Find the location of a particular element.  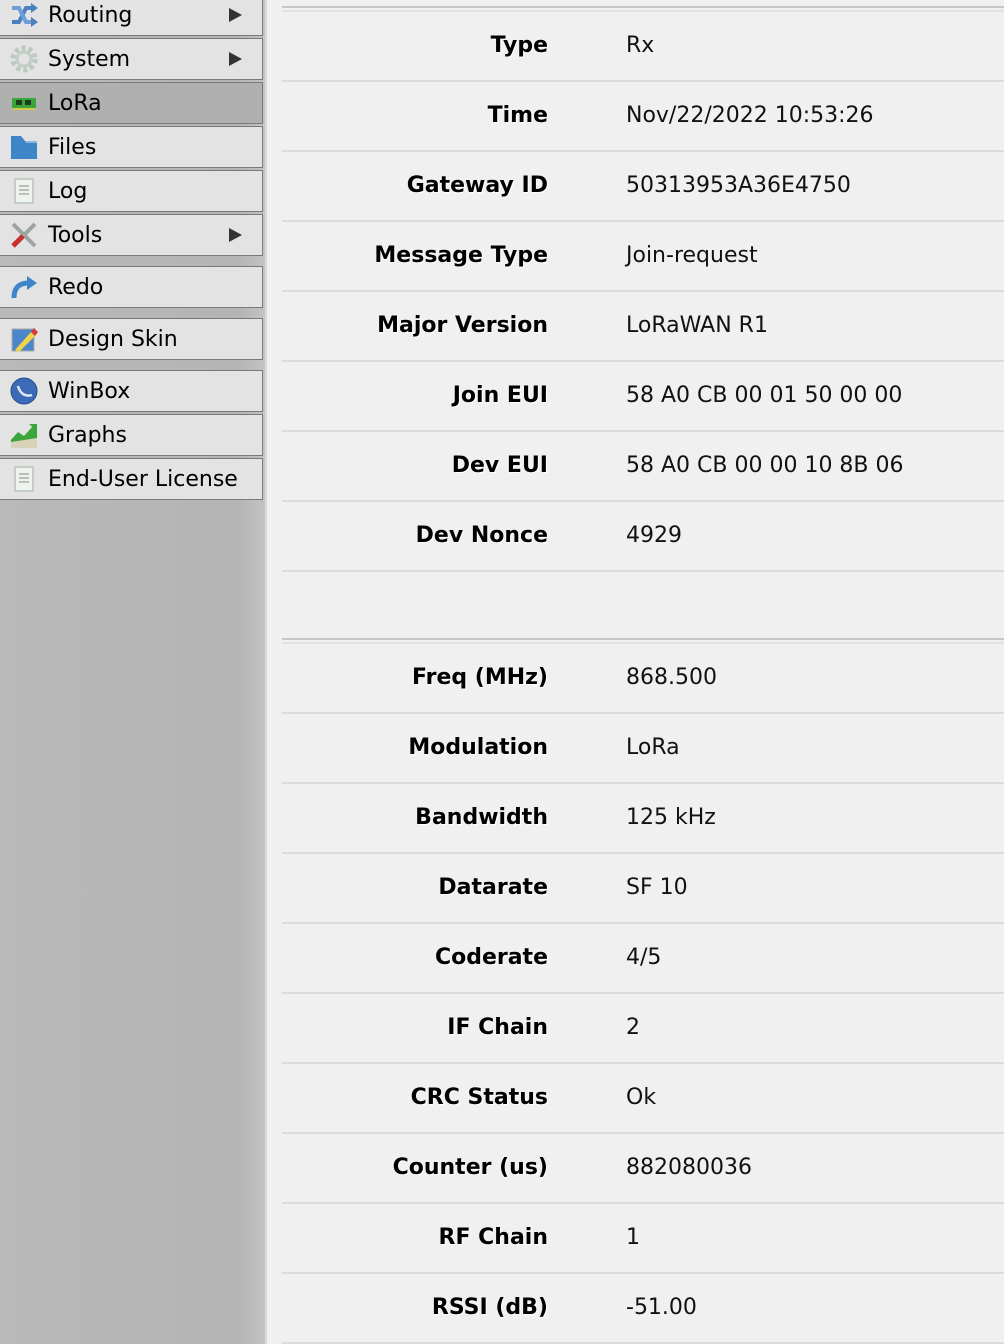

detail-row: Counter (us) 882080036 is located at coordinates (643, 1169).